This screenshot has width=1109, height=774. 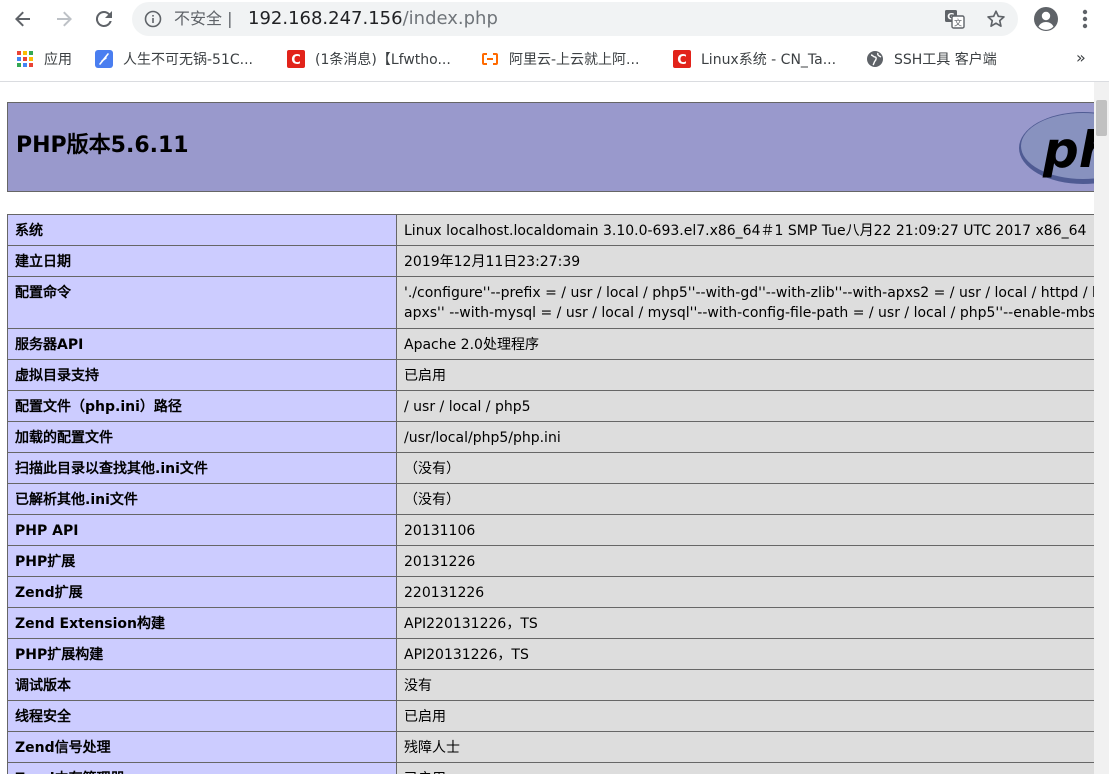 What do you see at coordinates (945, 60) in the screenshot?
I see `bookmark-label: SSH工具 客户端` at bounding box center [945, 60].